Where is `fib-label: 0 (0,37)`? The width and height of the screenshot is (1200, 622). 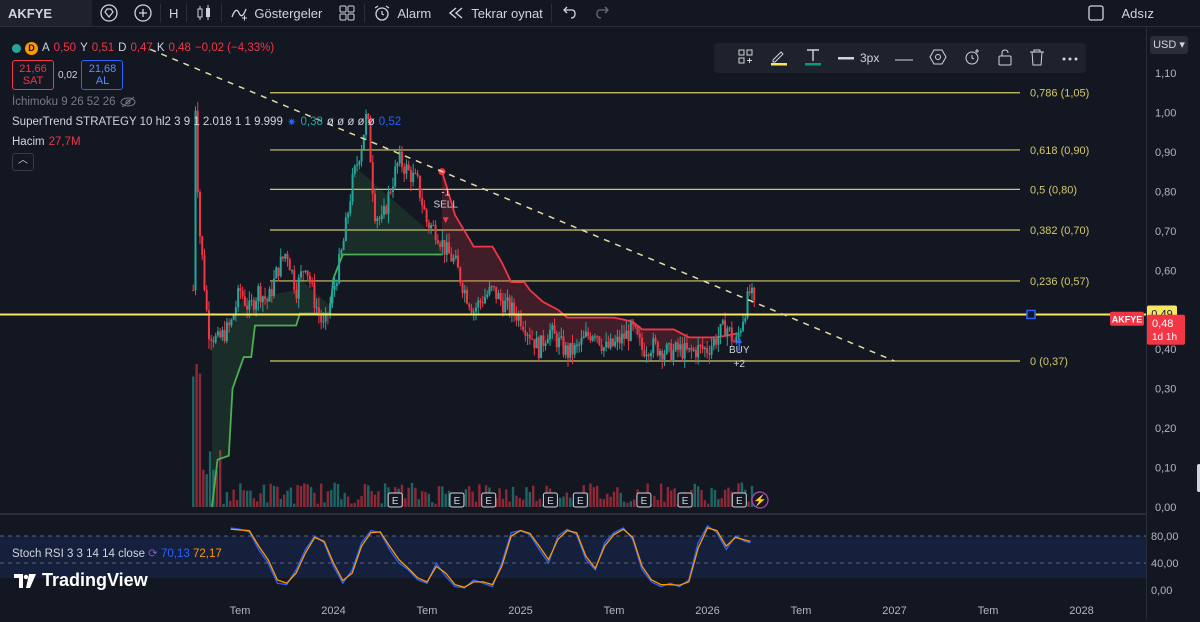
fib-label: 0 (0,37) is located at coordinates (1049, 362).